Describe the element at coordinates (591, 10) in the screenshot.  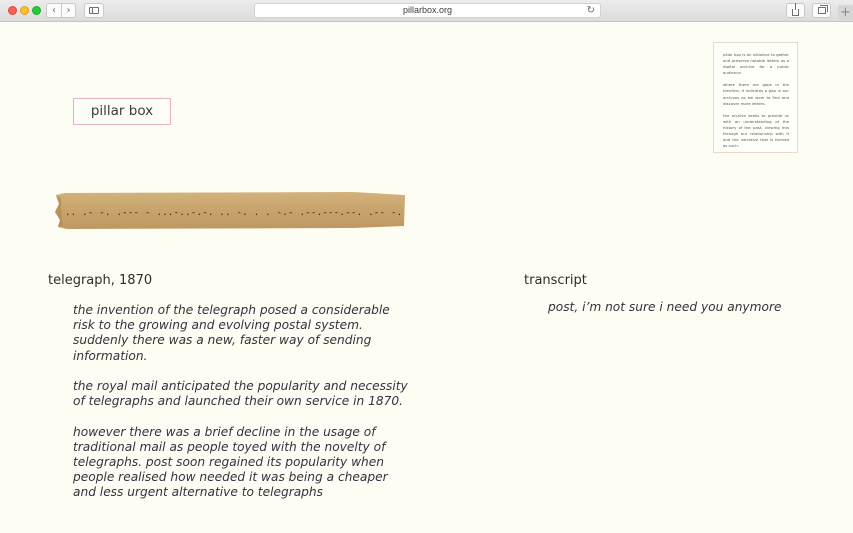
I see `reload-icon: ↻` at that location.